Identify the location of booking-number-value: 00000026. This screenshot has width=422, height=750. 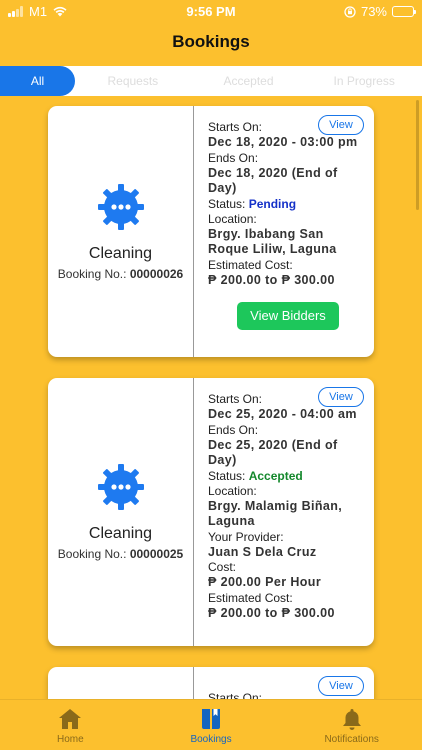
(156, 273).